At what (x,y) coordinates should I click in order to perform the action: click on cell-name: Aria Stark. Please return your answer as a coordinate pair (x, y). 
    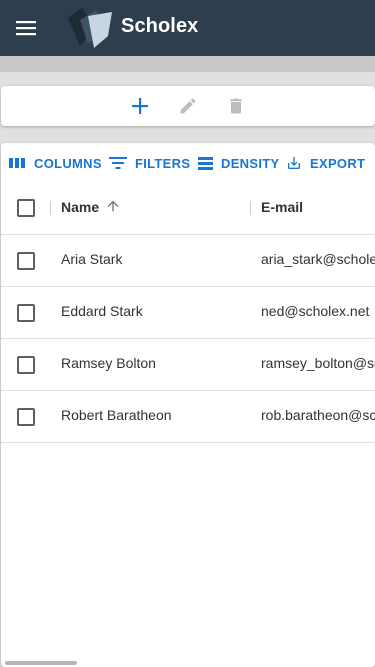
    Looking at the image, I should click on (92, 259).